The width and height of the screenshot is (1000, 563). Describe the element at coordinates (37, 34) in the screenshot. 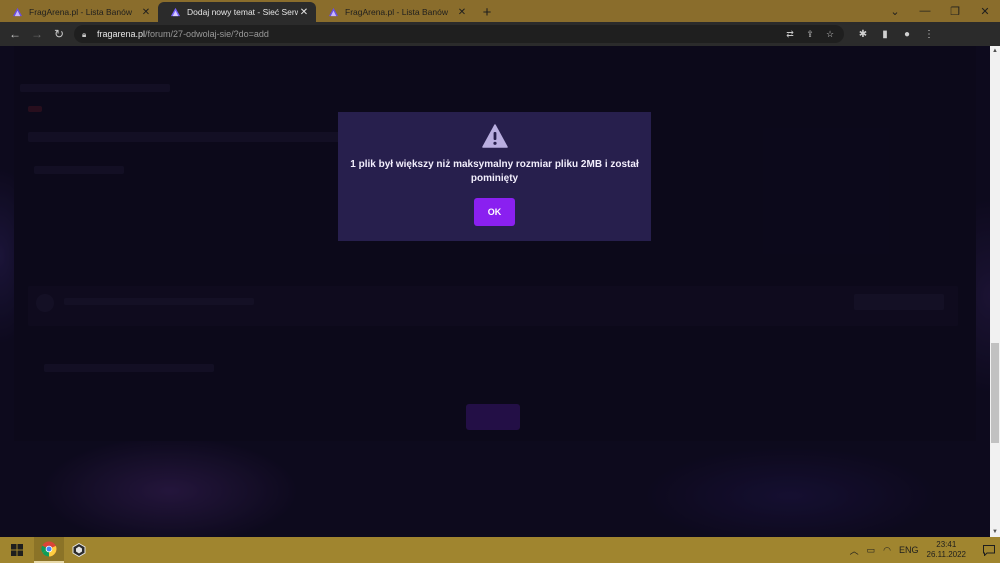

I see `forward-arrow-icon: →` at that location.